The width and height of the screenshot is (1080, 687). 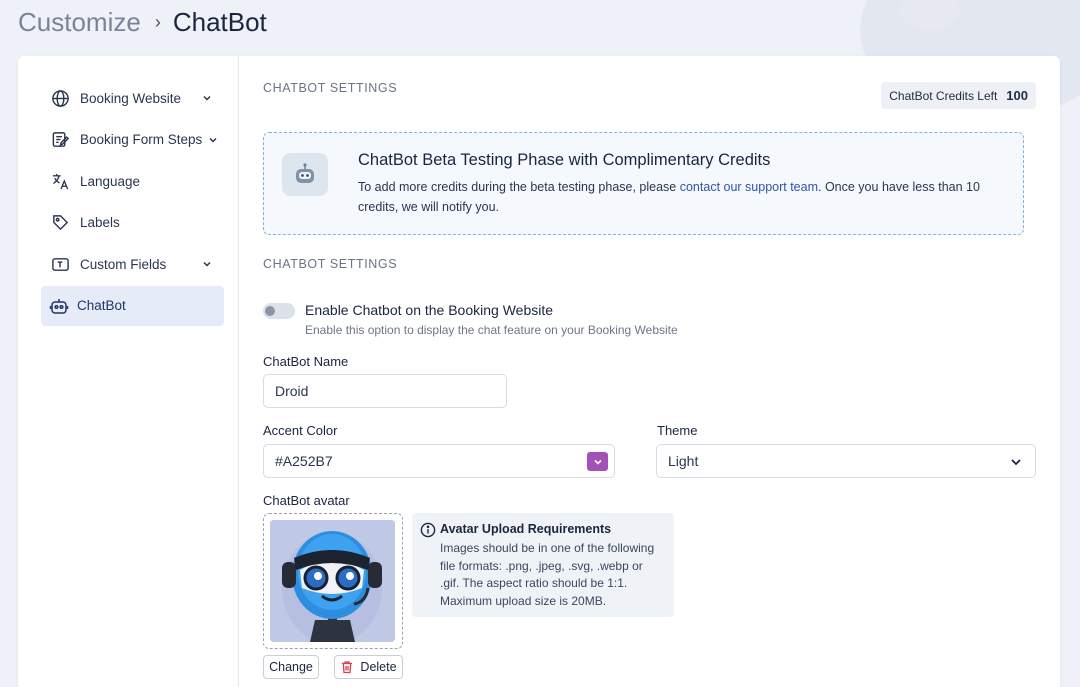 I want to click on sidebar-item-label: ChatBot, so click(x=101, y=306).